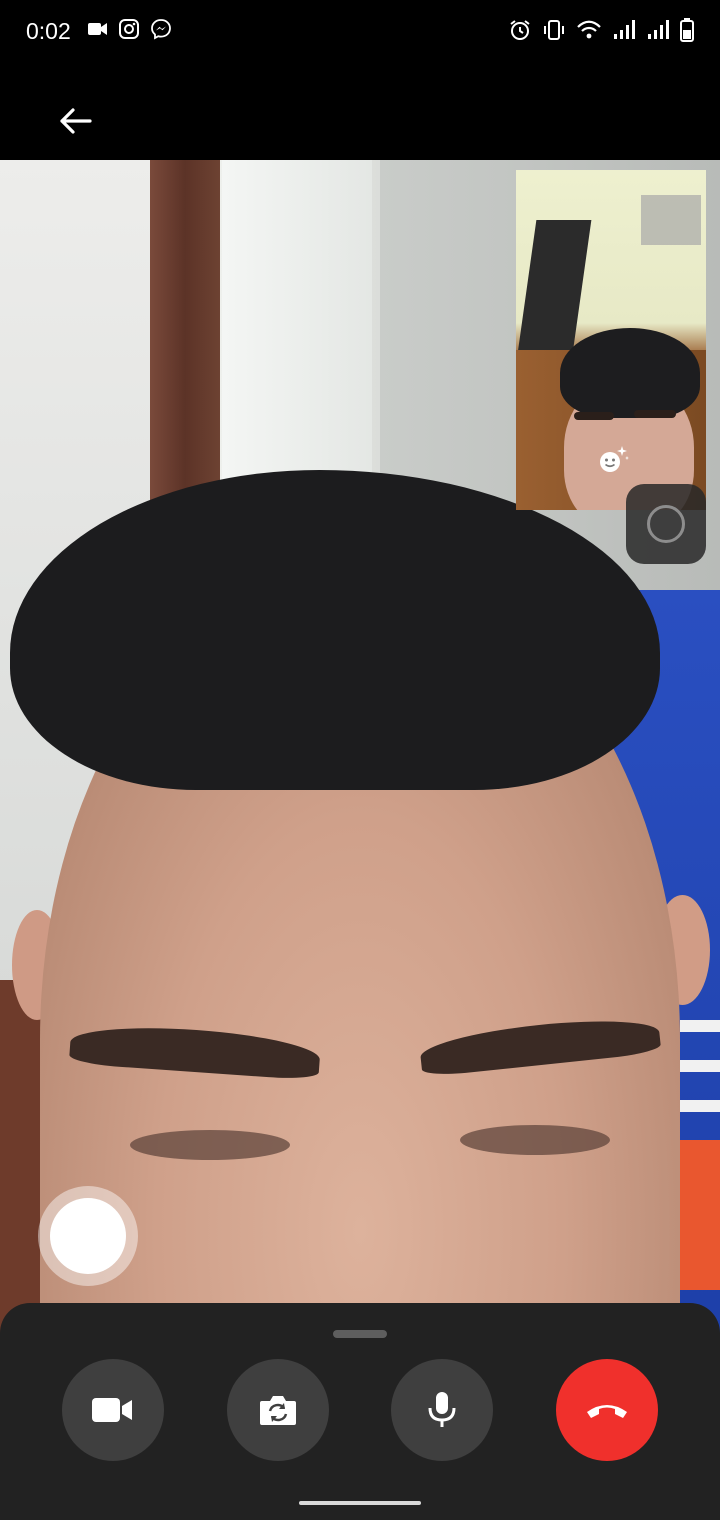 This screenshot has height=1520, width=720. Describe the element at coordinates (360, 1411) in the screenshot. I see `call-controls-panel` at that location.